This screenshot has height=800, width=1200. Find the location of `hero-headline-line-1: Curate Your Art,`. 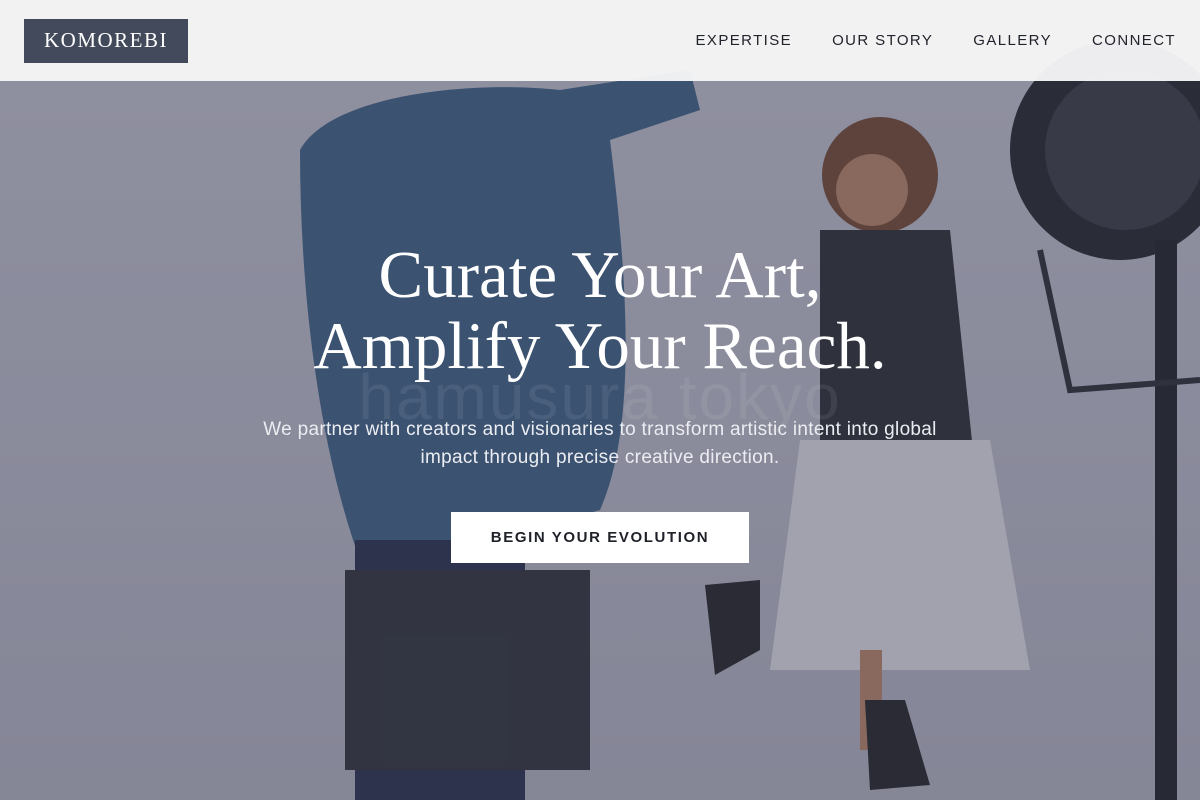

hero-headline-line-1: Curate Your Art, is located at coordinates (600, 275).